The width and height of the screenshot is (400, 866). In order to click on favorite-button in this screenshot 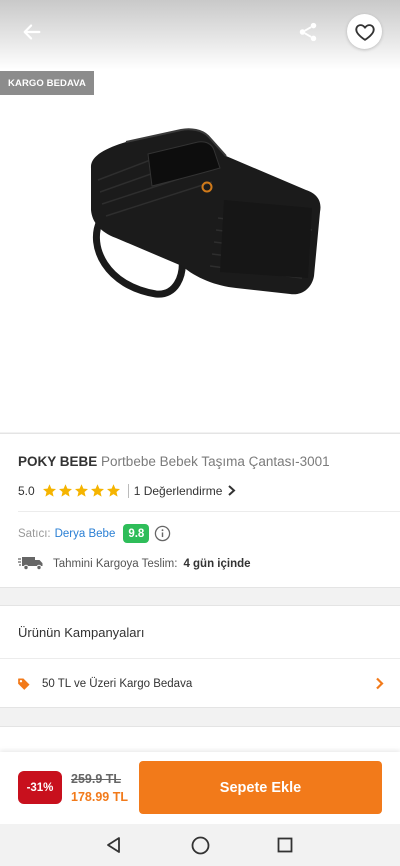, I will do `click(364, 31)`.